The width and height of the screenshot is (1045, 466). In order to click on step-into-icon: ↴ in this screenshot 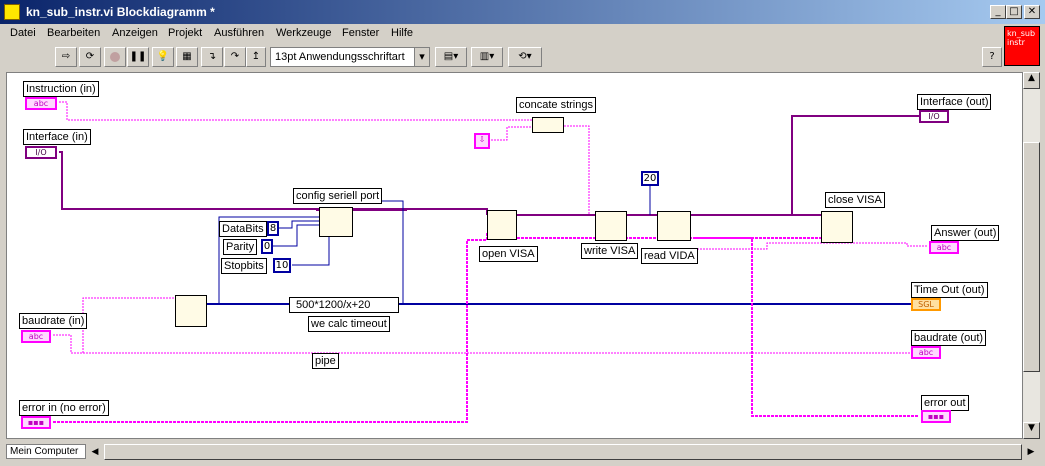, I will do `click(212, 57)`.